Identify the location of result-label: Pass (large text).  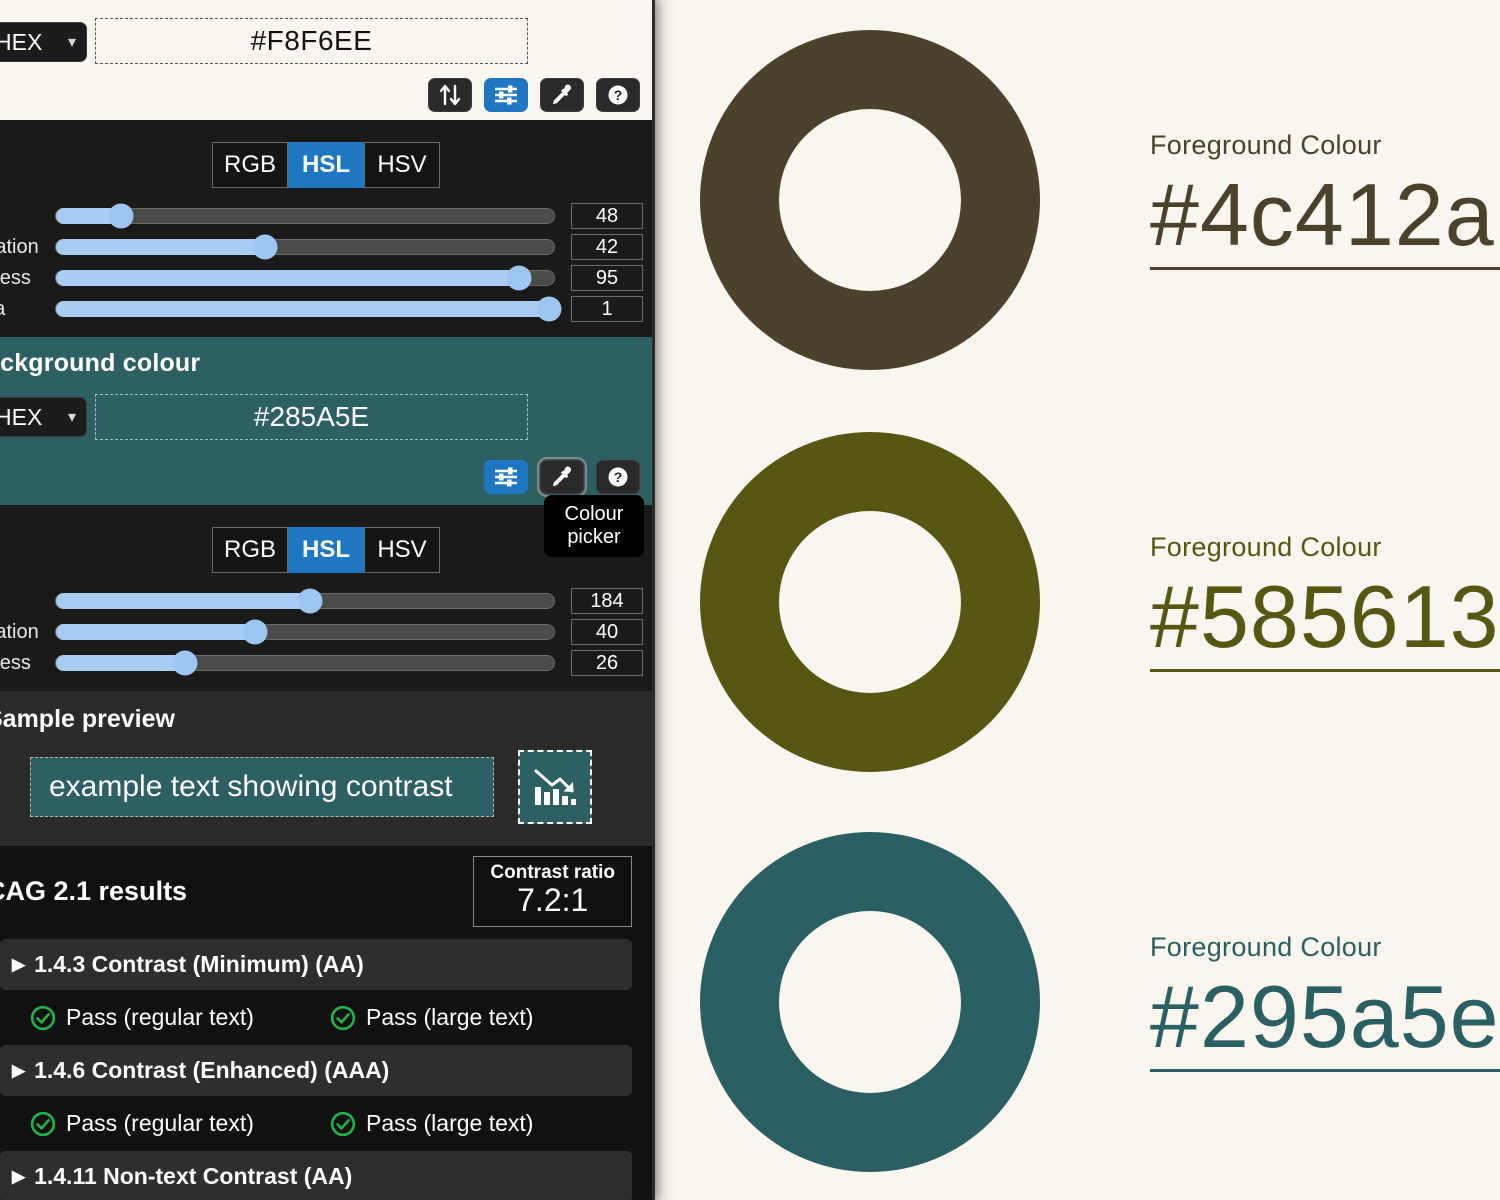
(450, 1123).